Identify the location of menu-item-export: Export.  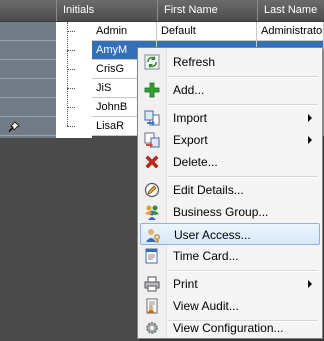
(230, 140).